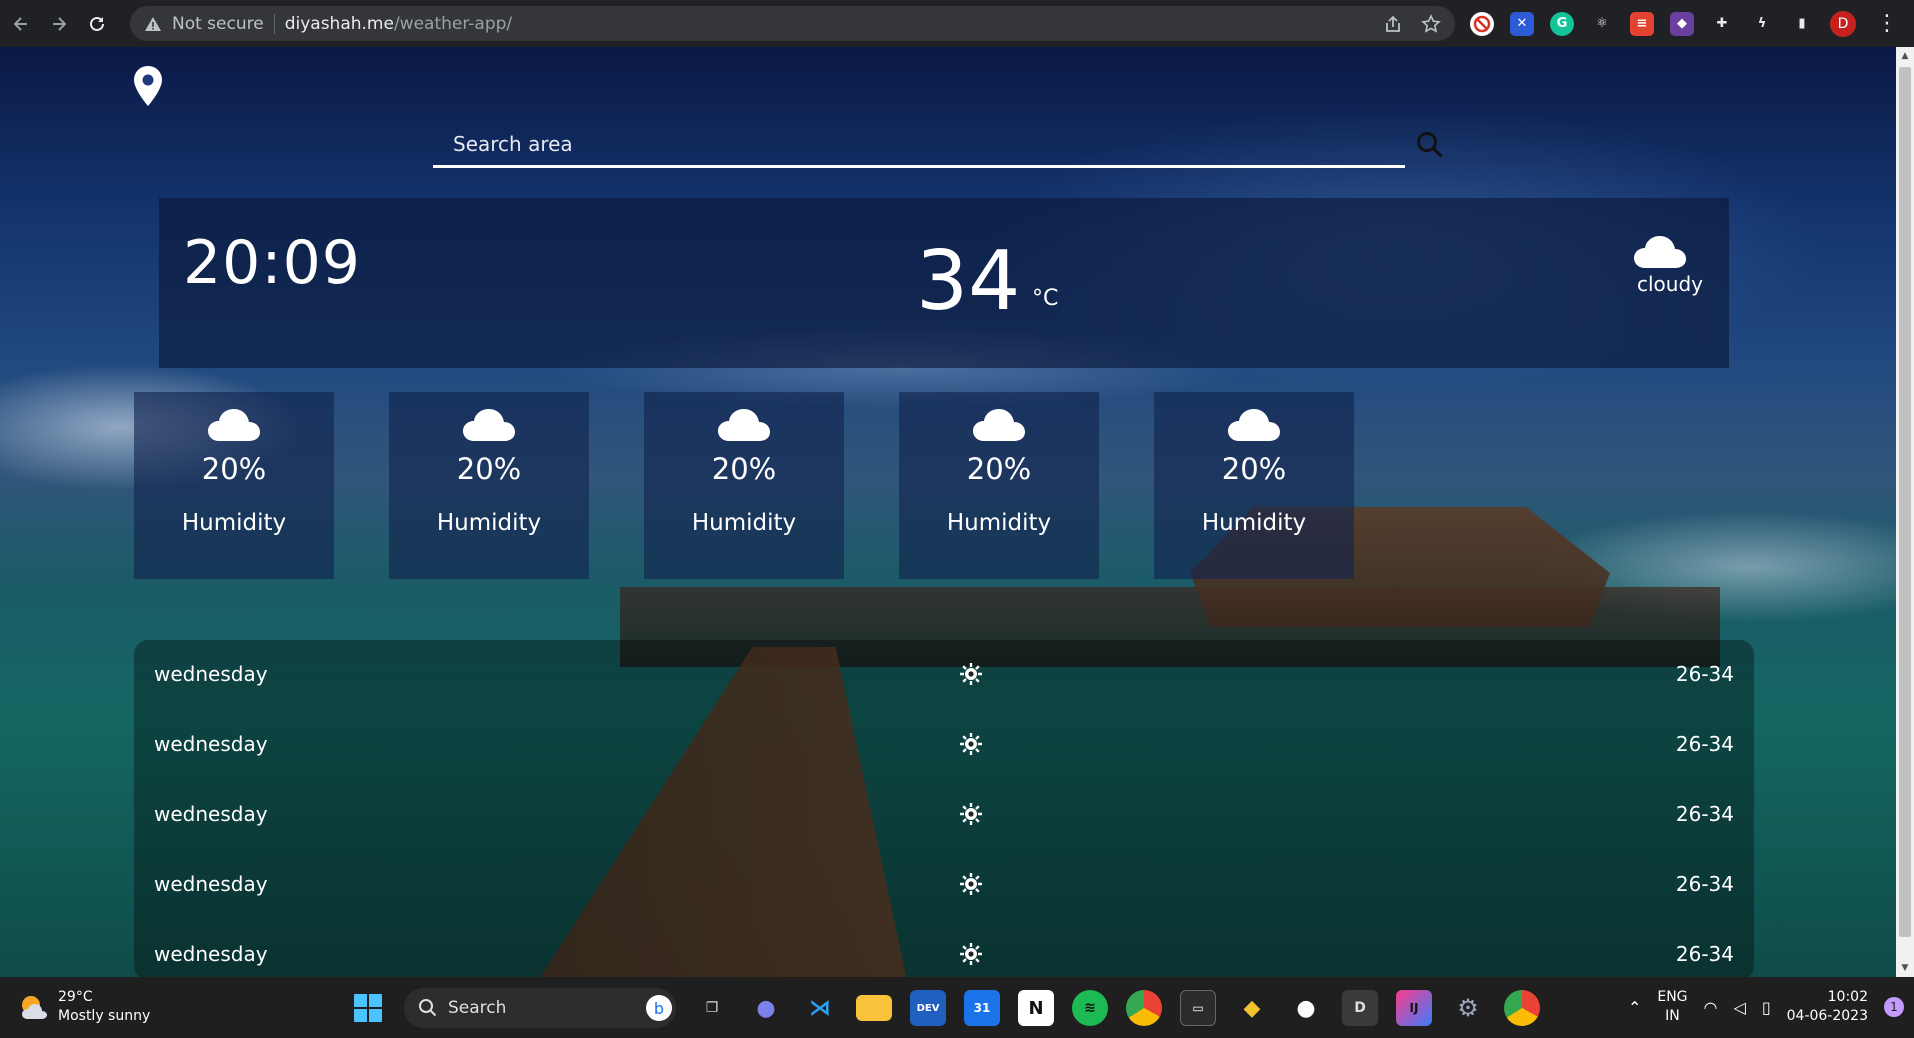 The height and width of the screenshot is (1038, 1914). I want to click on reload-button, so click(97, 24).